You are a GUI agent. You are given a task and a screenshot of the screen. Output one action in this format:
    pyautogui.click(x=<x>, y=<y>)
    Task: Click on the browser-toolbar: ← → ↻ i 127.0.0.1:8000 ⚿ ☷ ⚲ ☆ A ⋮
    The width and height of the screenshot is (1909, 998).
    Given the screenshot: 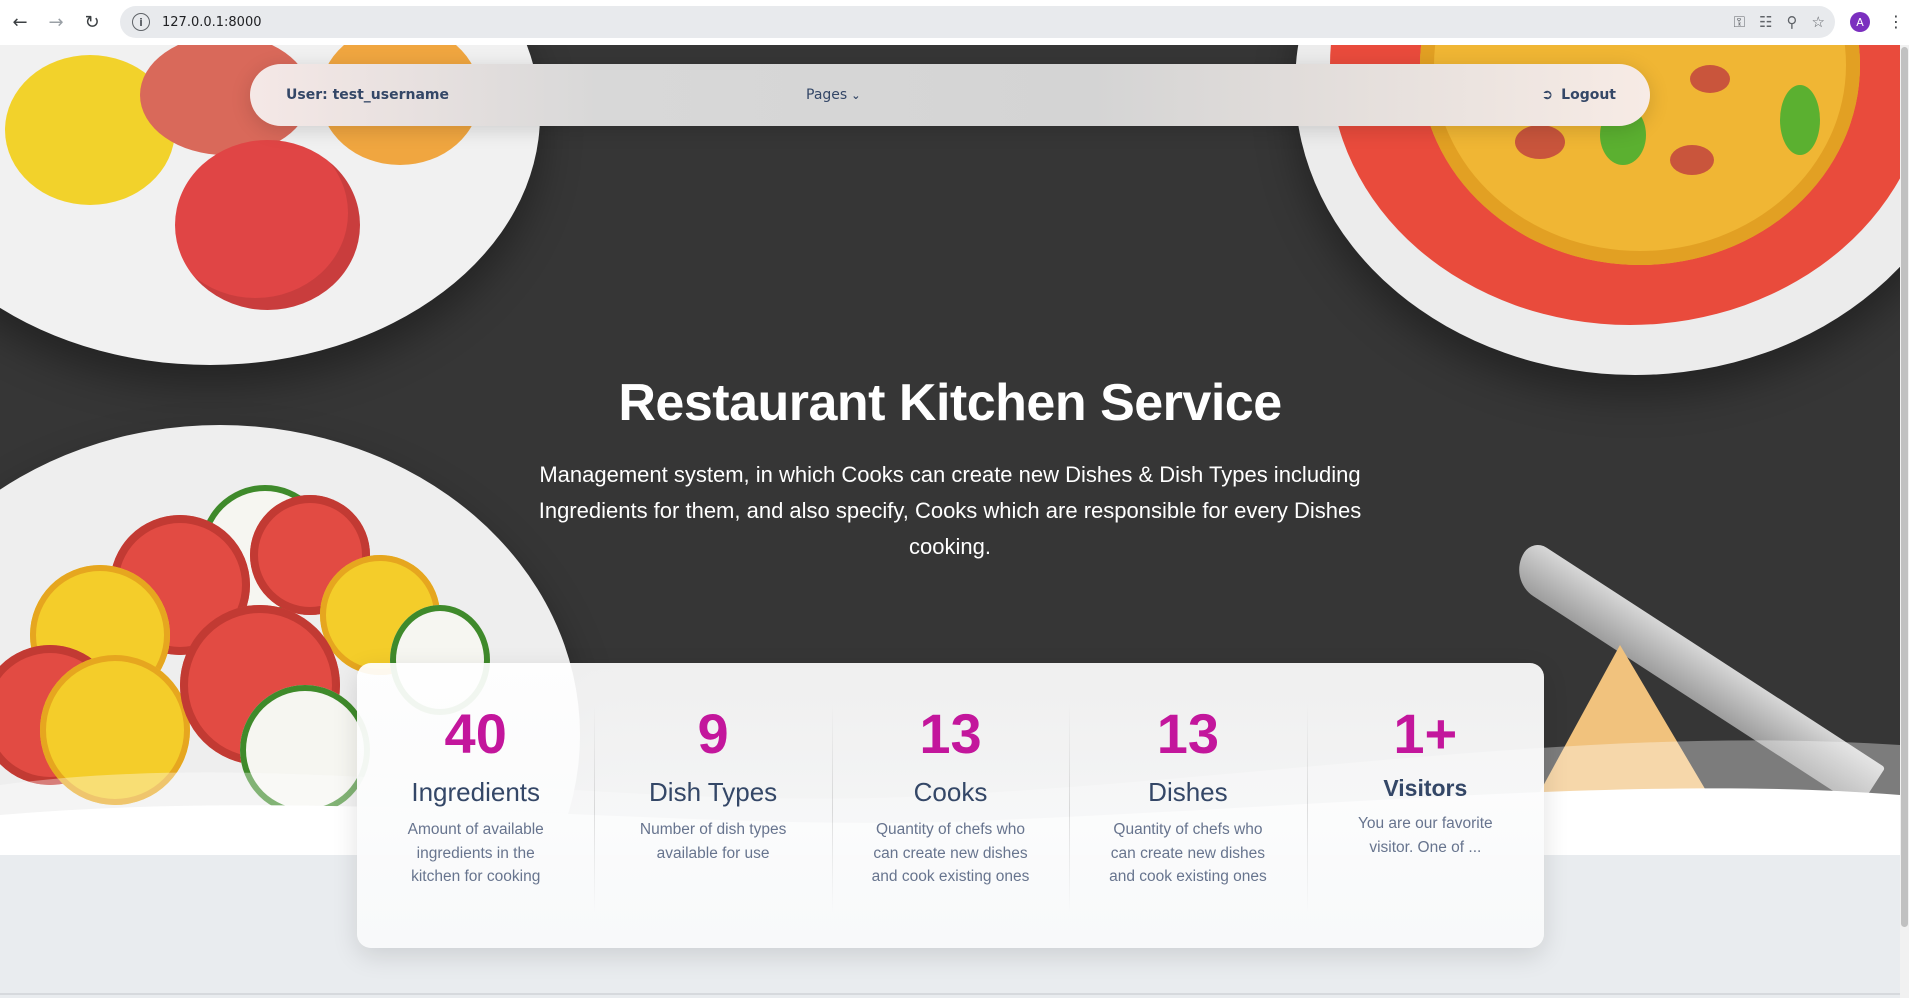 What is the action you would take?
    pyautogui.click(x=954, y=22)
    